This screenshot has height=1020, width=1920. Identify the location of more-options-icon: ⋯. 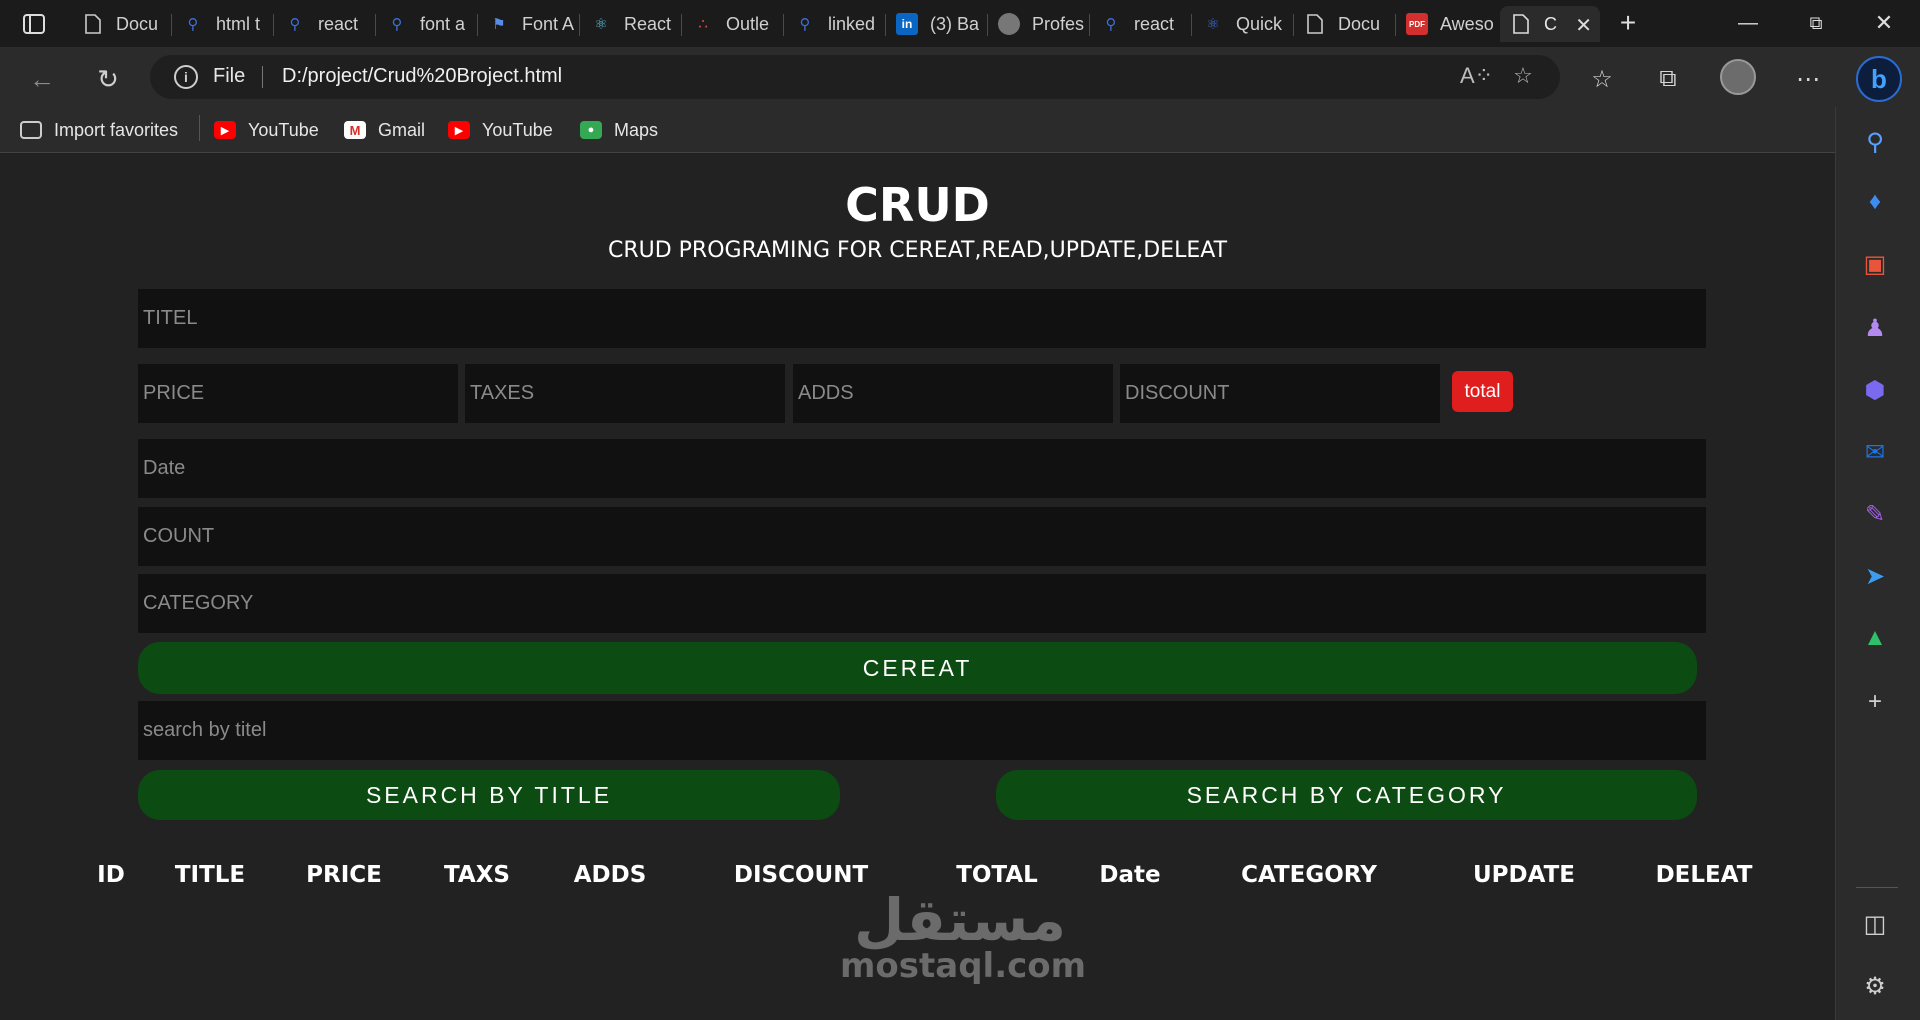
(1808, 79).